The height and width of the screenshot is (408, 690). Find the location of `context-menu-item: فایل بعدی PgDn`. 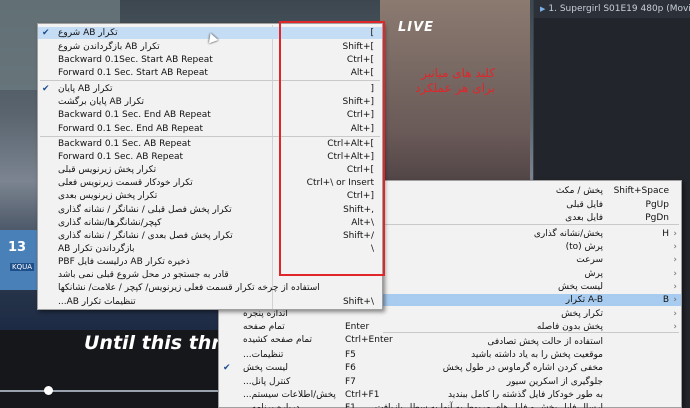

context-menu-item: فایل بعدی PgDn is located at coordinates (531, 218).